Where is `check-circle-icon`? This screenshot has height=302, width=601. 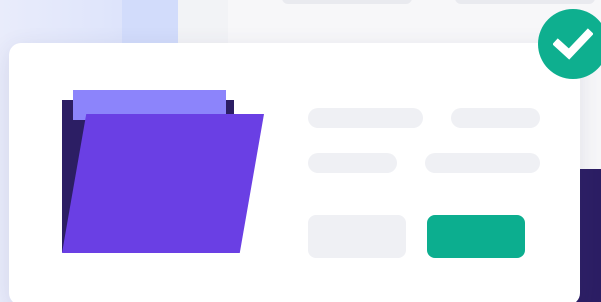
check-circle-icon is located at coordinates (569, 44).